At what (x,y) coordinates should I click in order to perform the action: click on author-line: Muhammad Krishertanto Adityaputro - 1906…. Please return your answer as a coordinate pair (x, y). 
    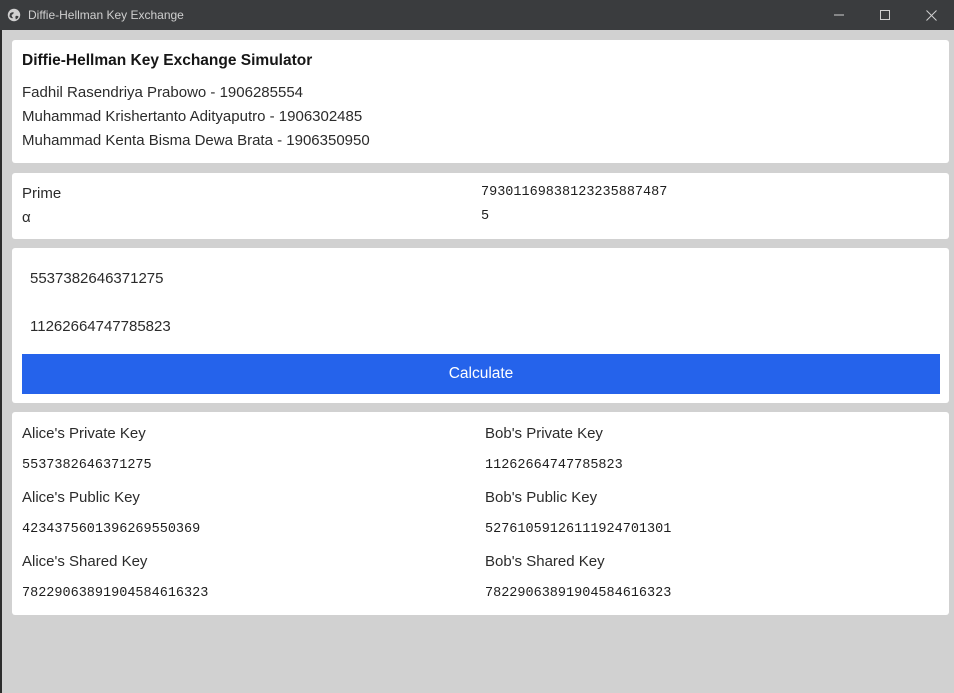
    Looking at the image, I should click on (192, 116).